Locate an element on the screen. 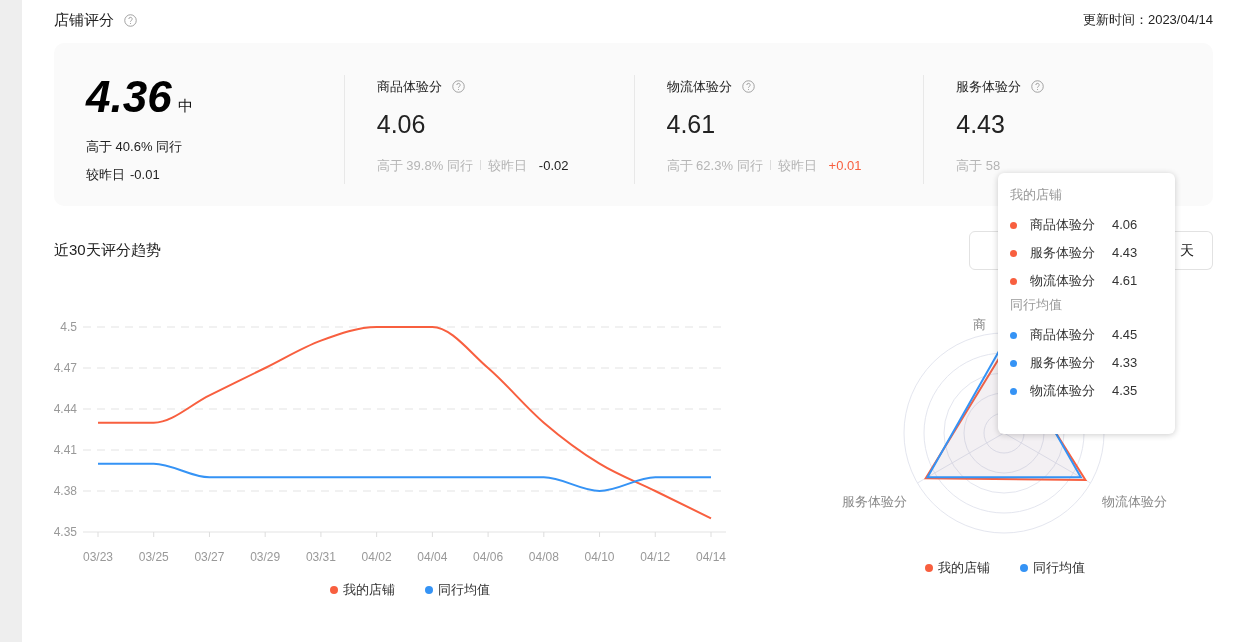 This screenshot has height=642, width=1245. metric-label: 物流体验分 is located at coordinates (699, 87).